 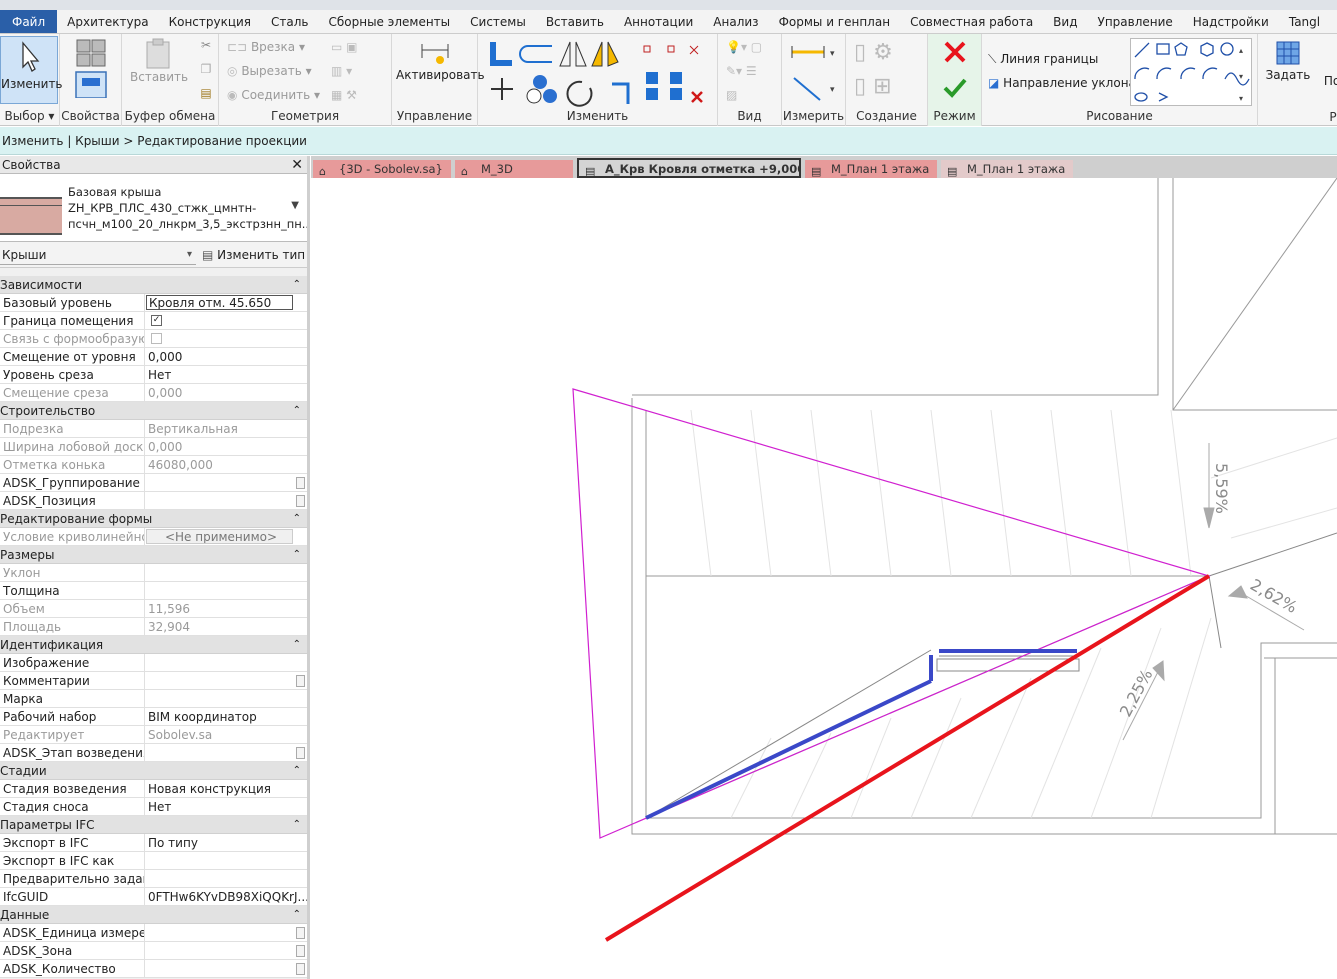 What do you see at coordinates (440, 68) in the screenshot?
I see `activate-button: Активировать` at bounding box center [440, 68].